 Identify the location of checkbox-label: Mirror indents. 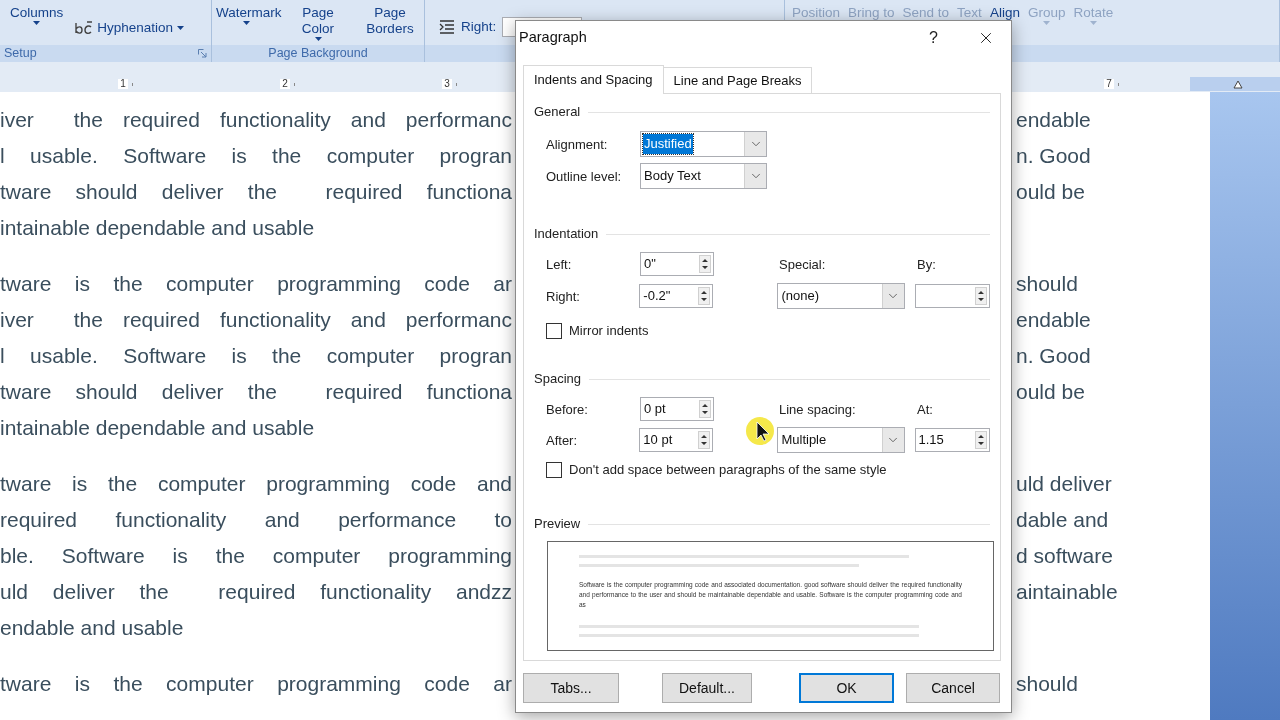
(609, 331).